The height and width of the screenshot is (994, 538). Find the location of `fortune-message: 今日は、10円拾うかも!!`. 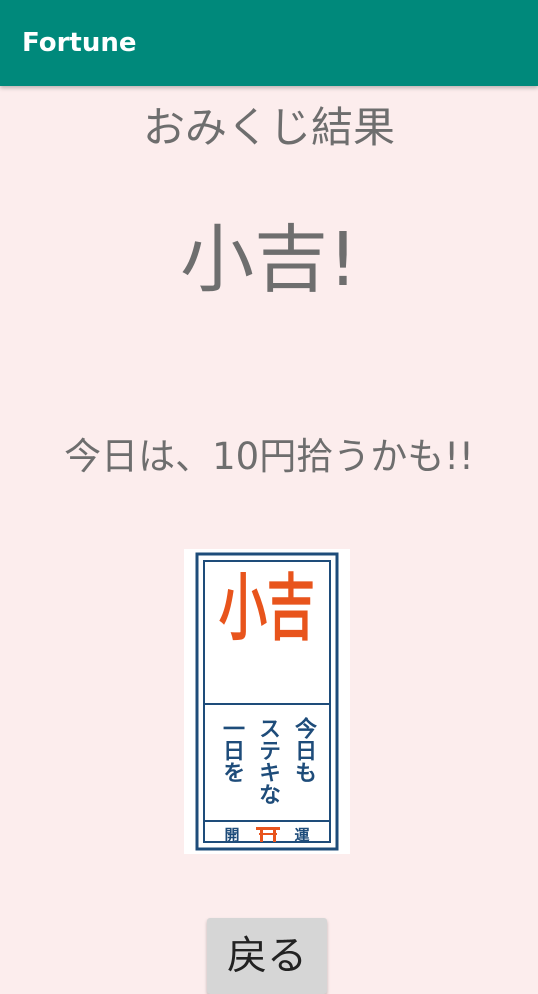

fortune-message: 今日は、10円拾うかも!! is located at coordinates (269, 456).